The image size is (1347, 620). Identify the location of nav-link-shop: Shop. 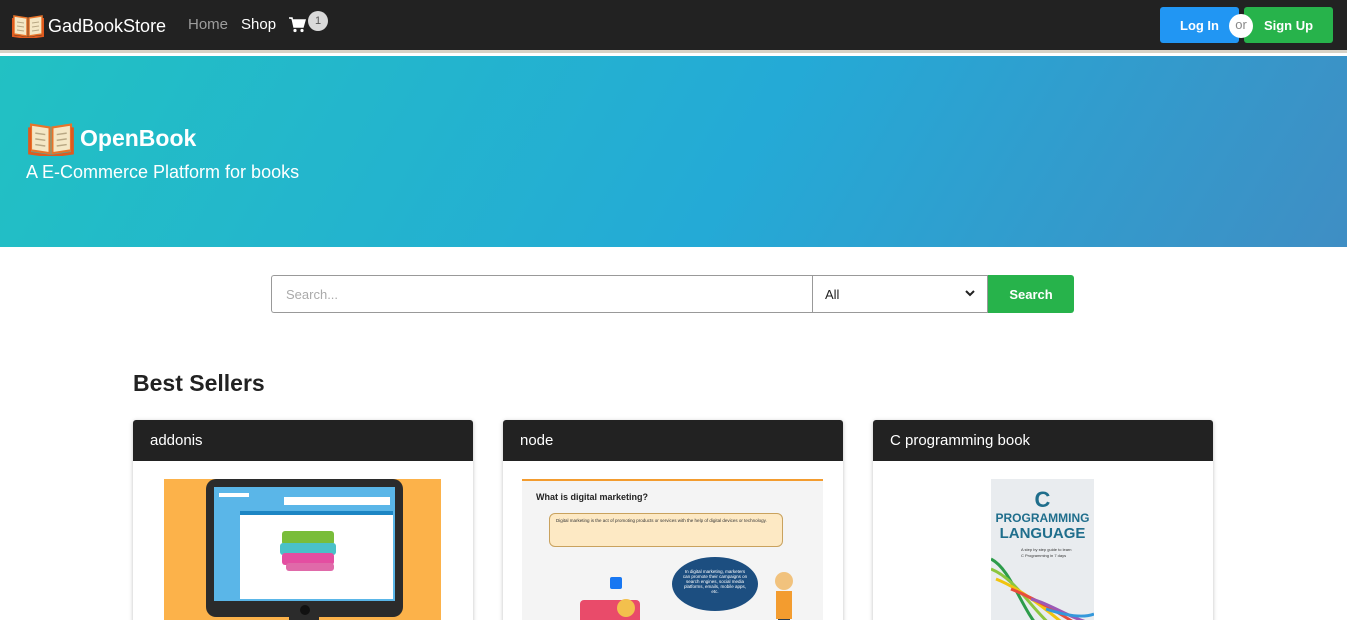
(258, 24).